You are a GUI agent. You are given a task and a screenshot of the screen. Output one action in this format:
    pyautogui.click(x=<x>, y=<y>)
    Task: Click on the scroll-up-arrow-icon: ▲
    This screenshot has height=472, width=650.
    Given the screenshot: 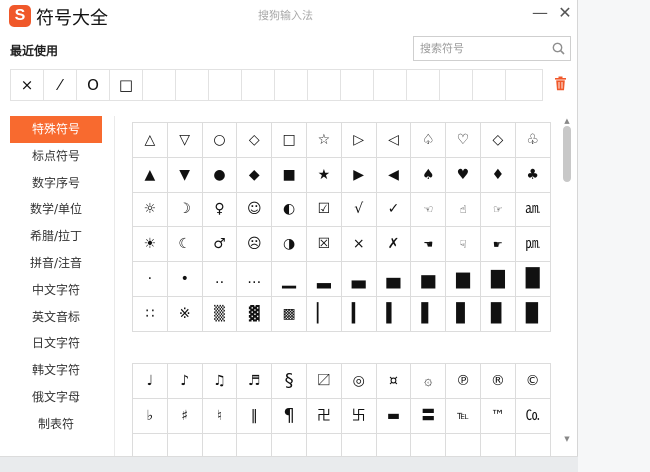 What is the action you would take?
    pyautogui.click(x=567, y=121)
    